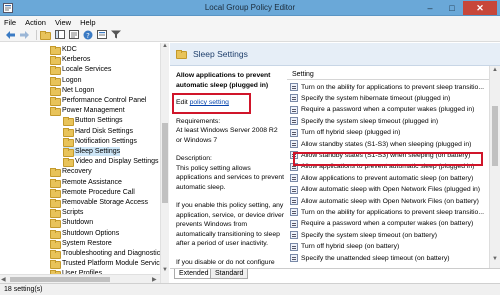 The height and width of the screenshot is (295, 500). Describe the element at coordinates (495, 136) in the screenshot. I see `list-scroll-thumb` at that location.